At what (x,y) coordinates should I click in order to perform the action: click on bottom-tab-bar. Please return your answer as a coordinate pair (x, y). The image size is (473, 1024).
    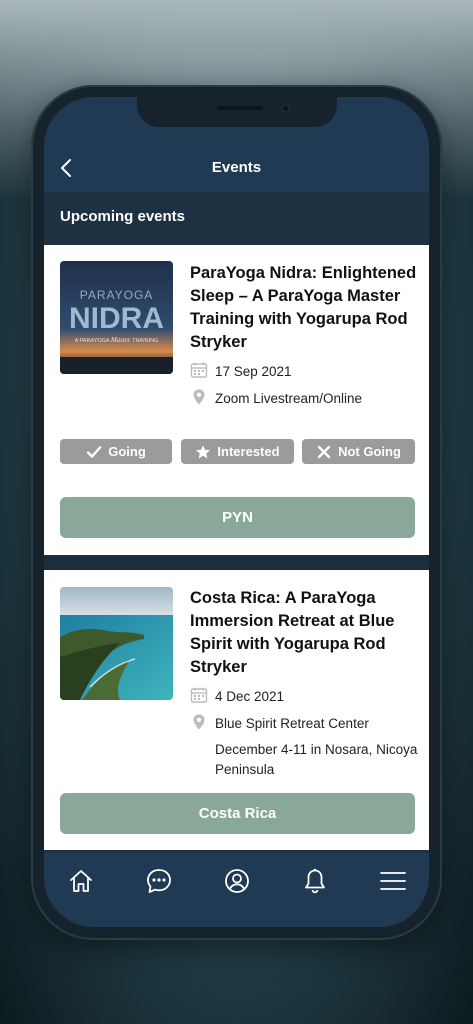
    Looking at the image, I should click on (236, 890).